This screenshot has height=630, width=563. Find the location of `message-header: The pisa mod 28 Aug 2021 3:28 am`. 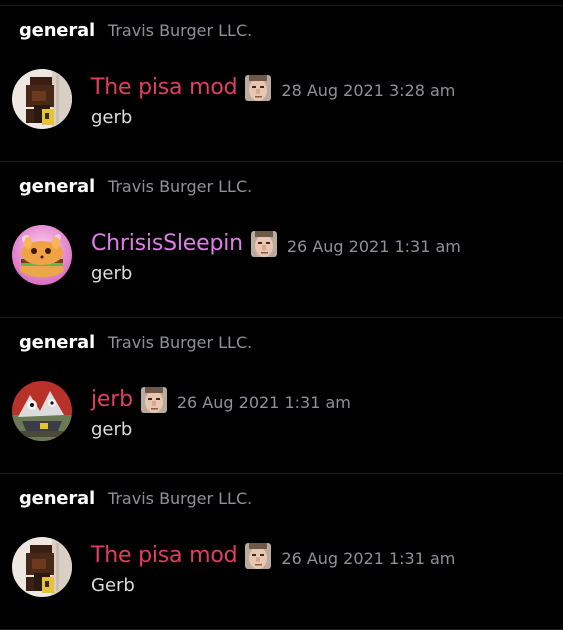

message-header: The pisa mod 28 Aug 2021 3:28 am is located at coordinates (273, 88).